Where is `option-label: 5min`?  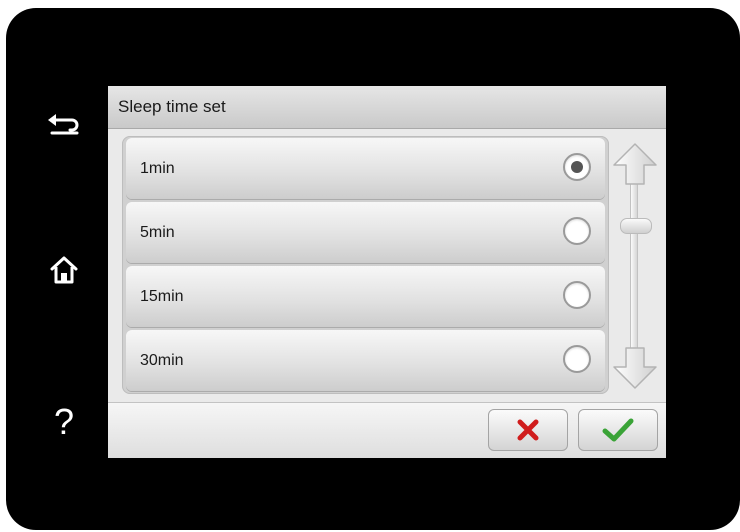 option-label: 5min is located at coordinates (157, 232).